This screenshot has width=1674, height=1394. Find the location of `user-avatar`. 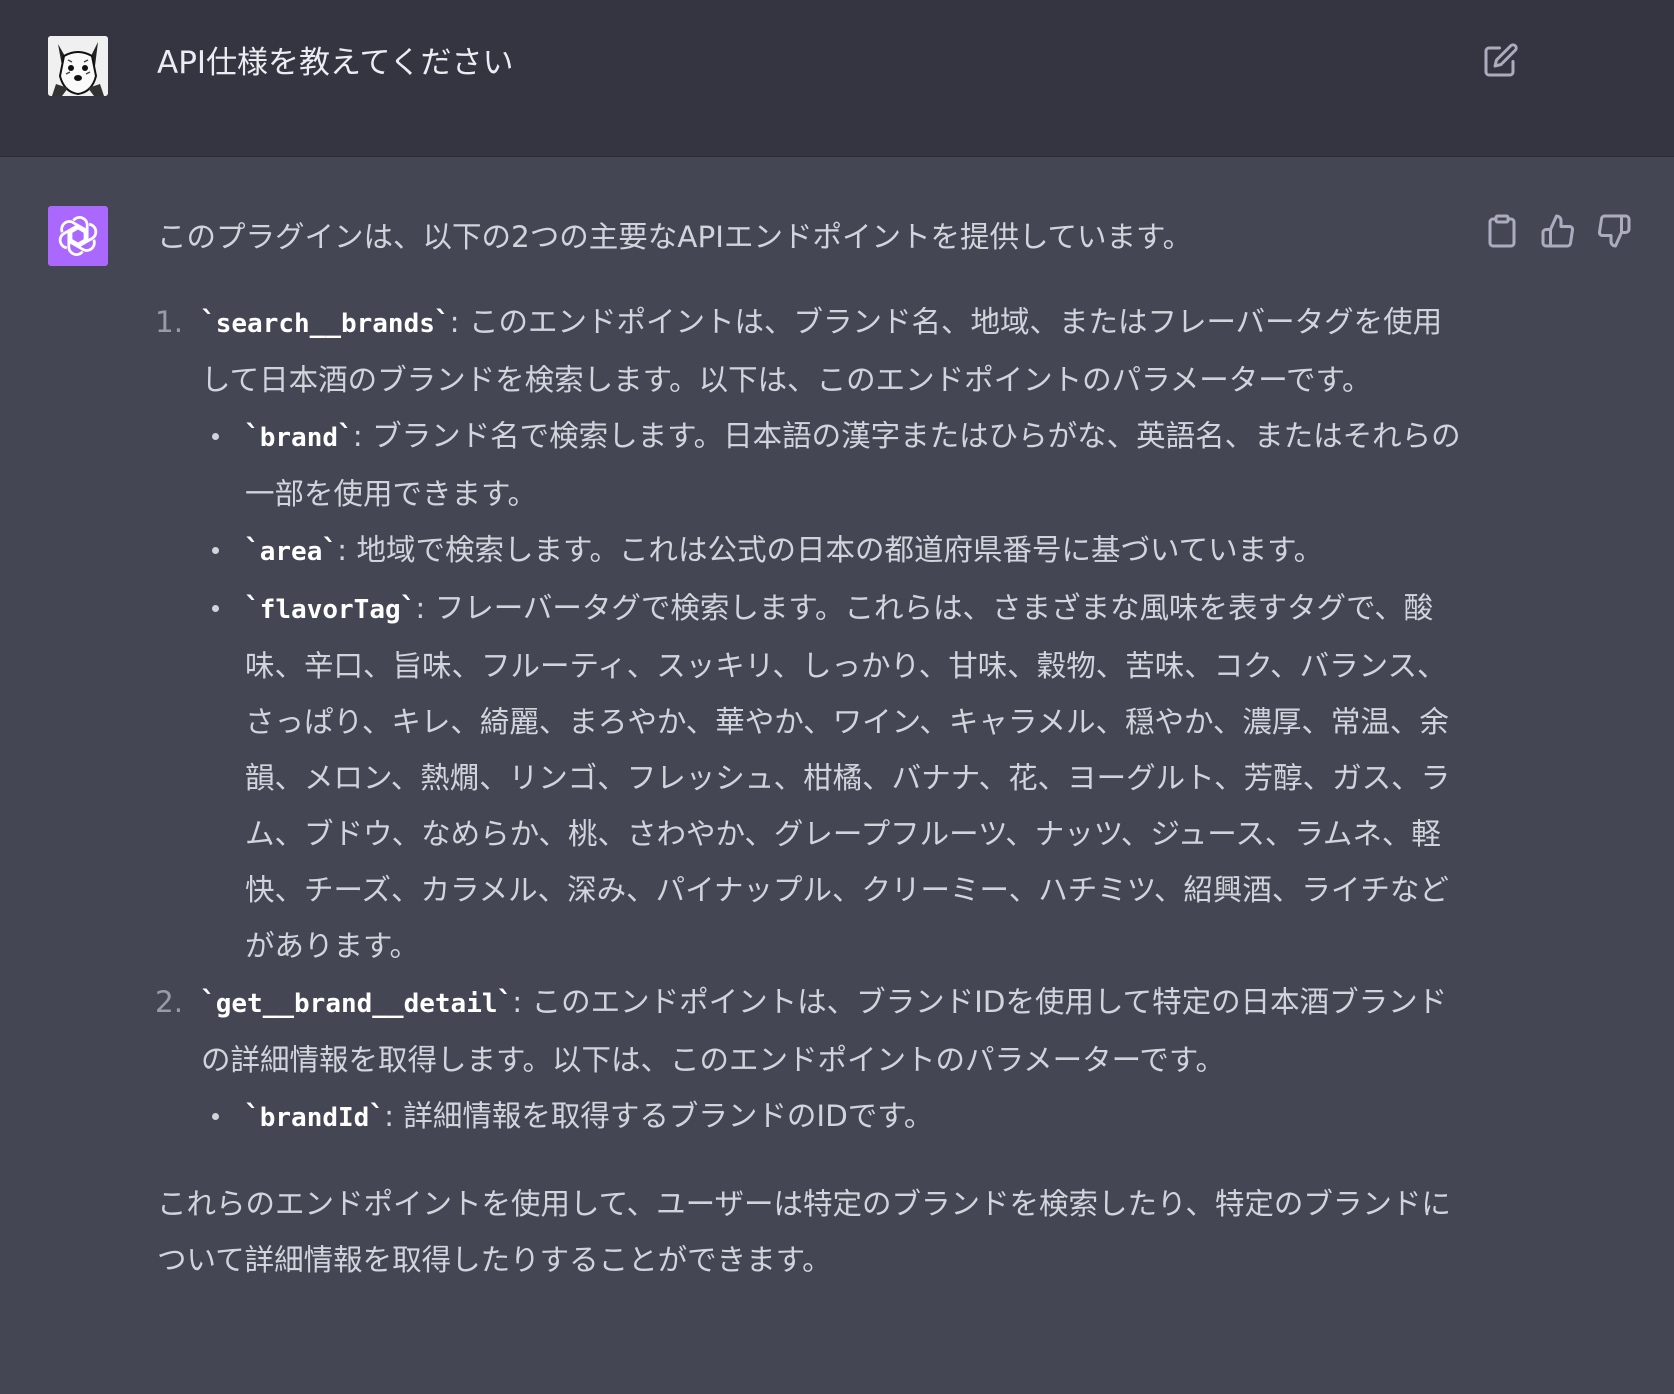

user-avatar is located at coordinates (78, 66).